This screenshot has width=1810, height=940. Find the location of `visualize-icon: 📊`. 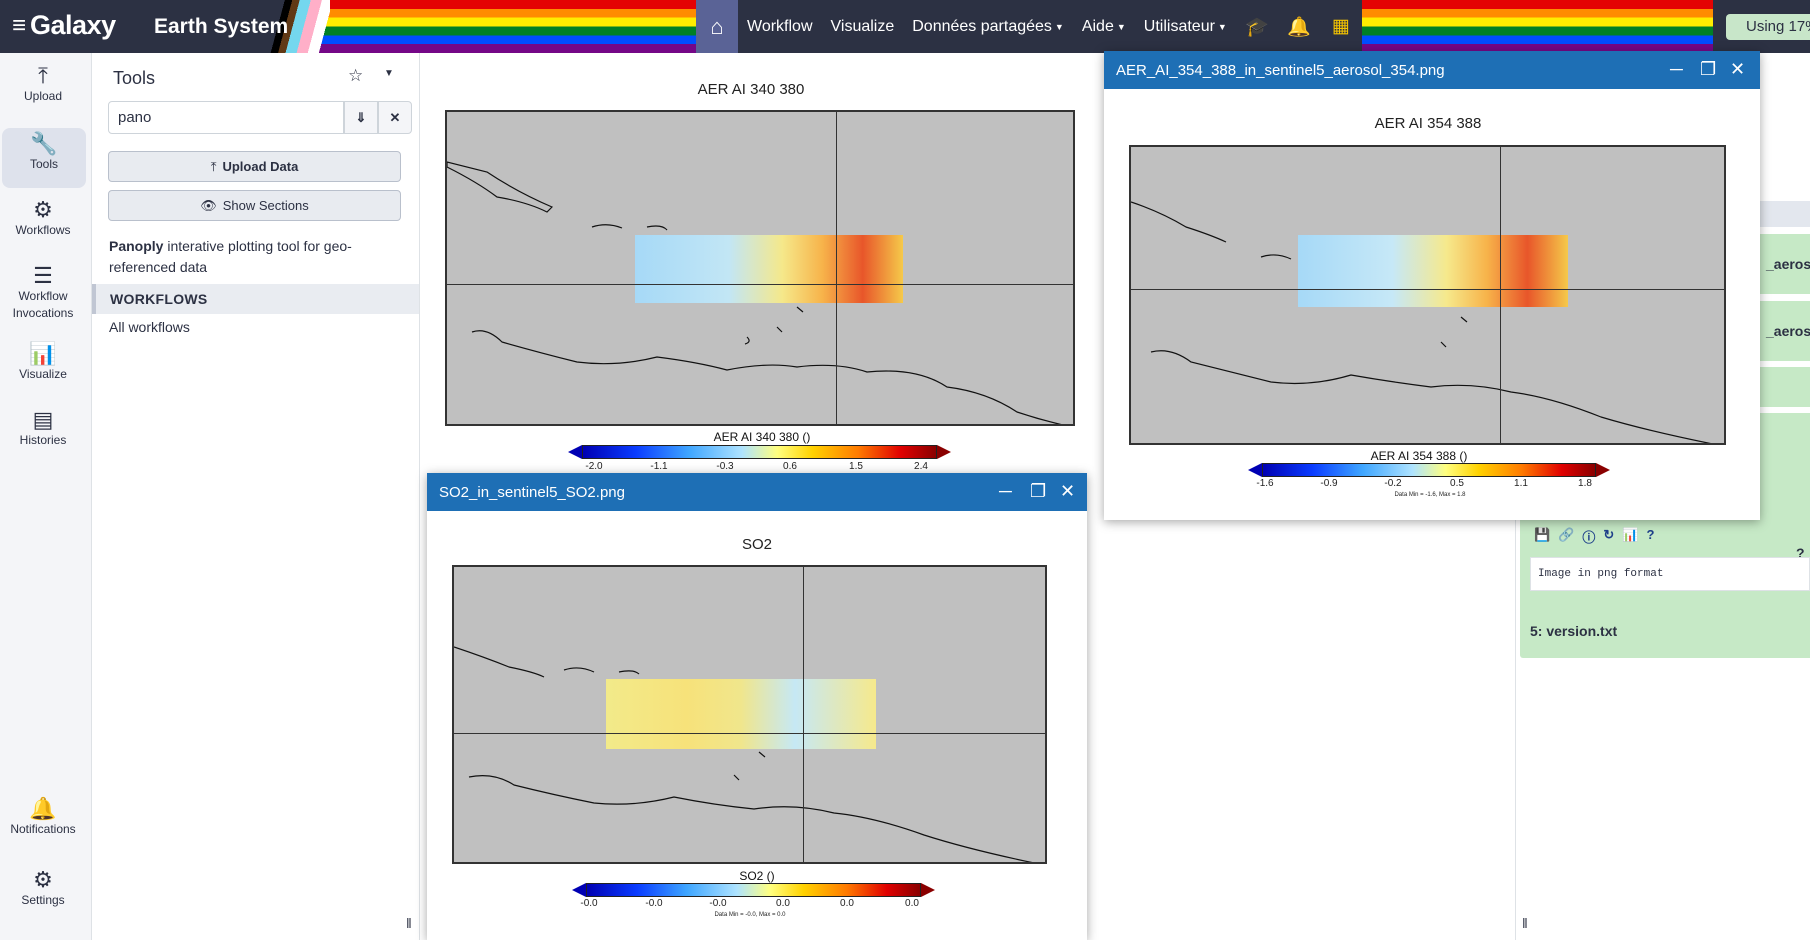

visualize-icon: 📊 is located at coordinates (1630, 536).